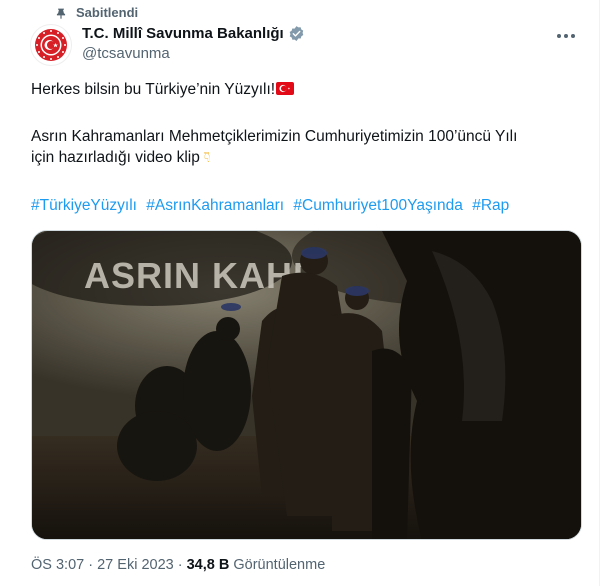  I want to click on tweet-text-video-clip: için hazırladığı video klip, so click(115, 157).